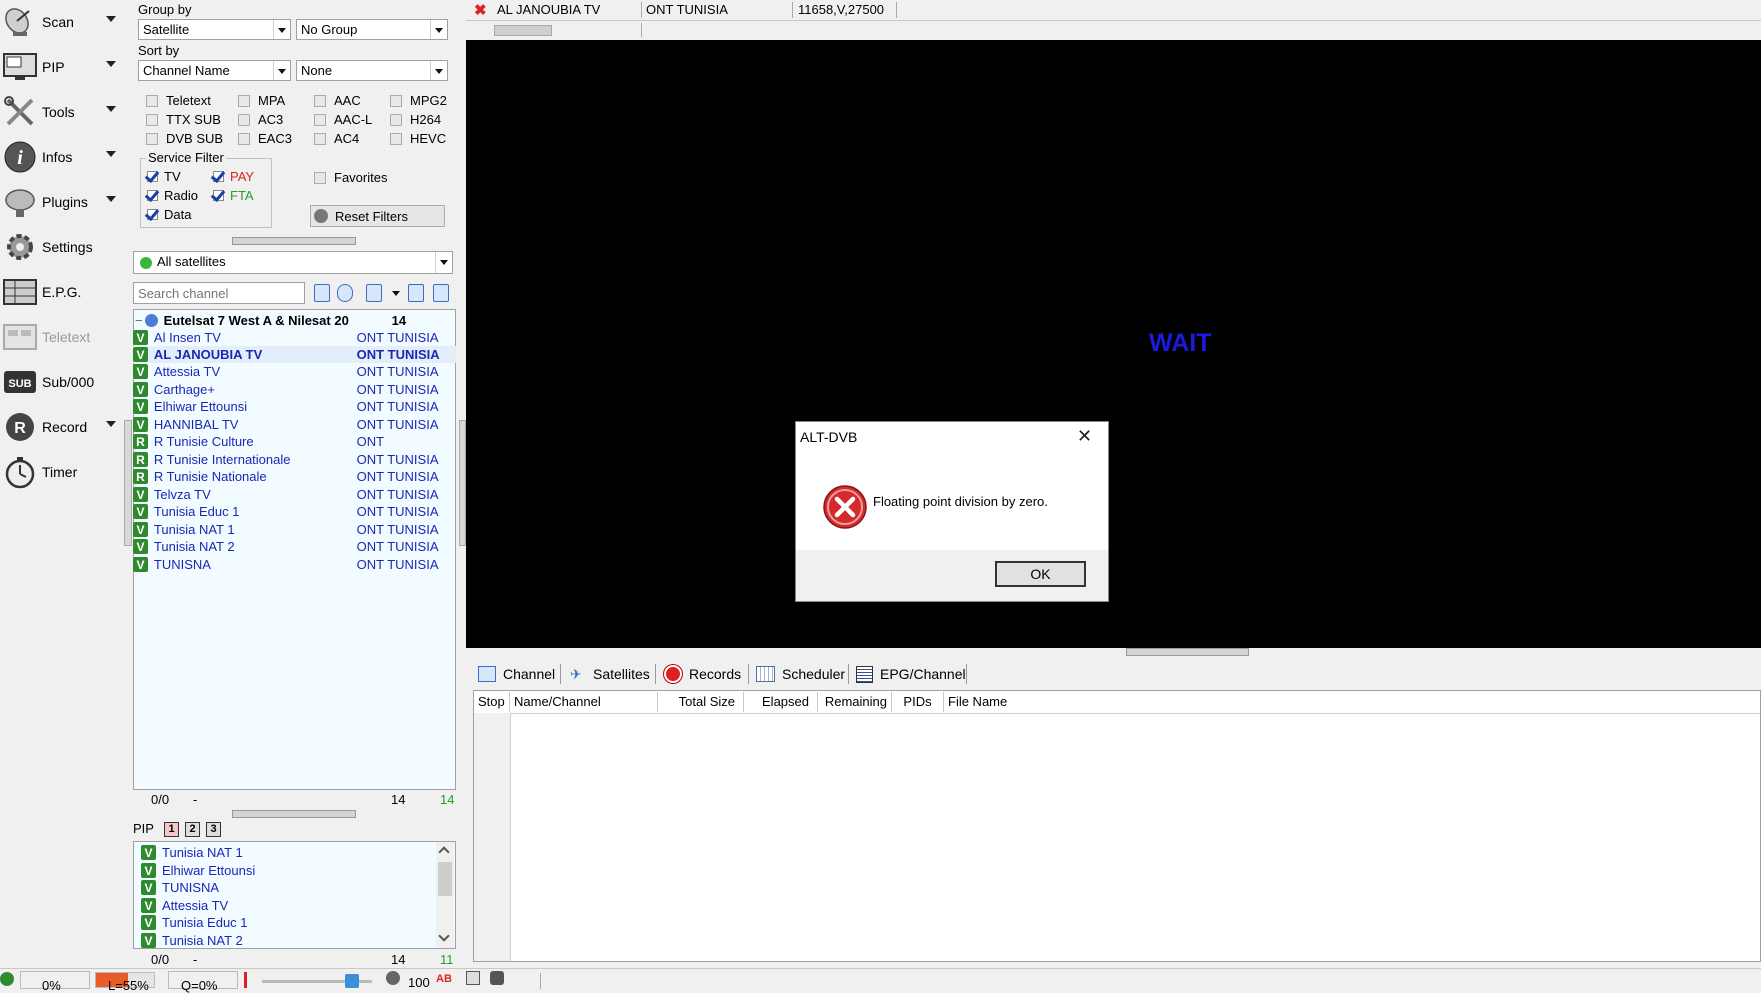 This screenshot has height=993, width=1761. I want to click on filter-mpa: MPA, so click(261, 100).